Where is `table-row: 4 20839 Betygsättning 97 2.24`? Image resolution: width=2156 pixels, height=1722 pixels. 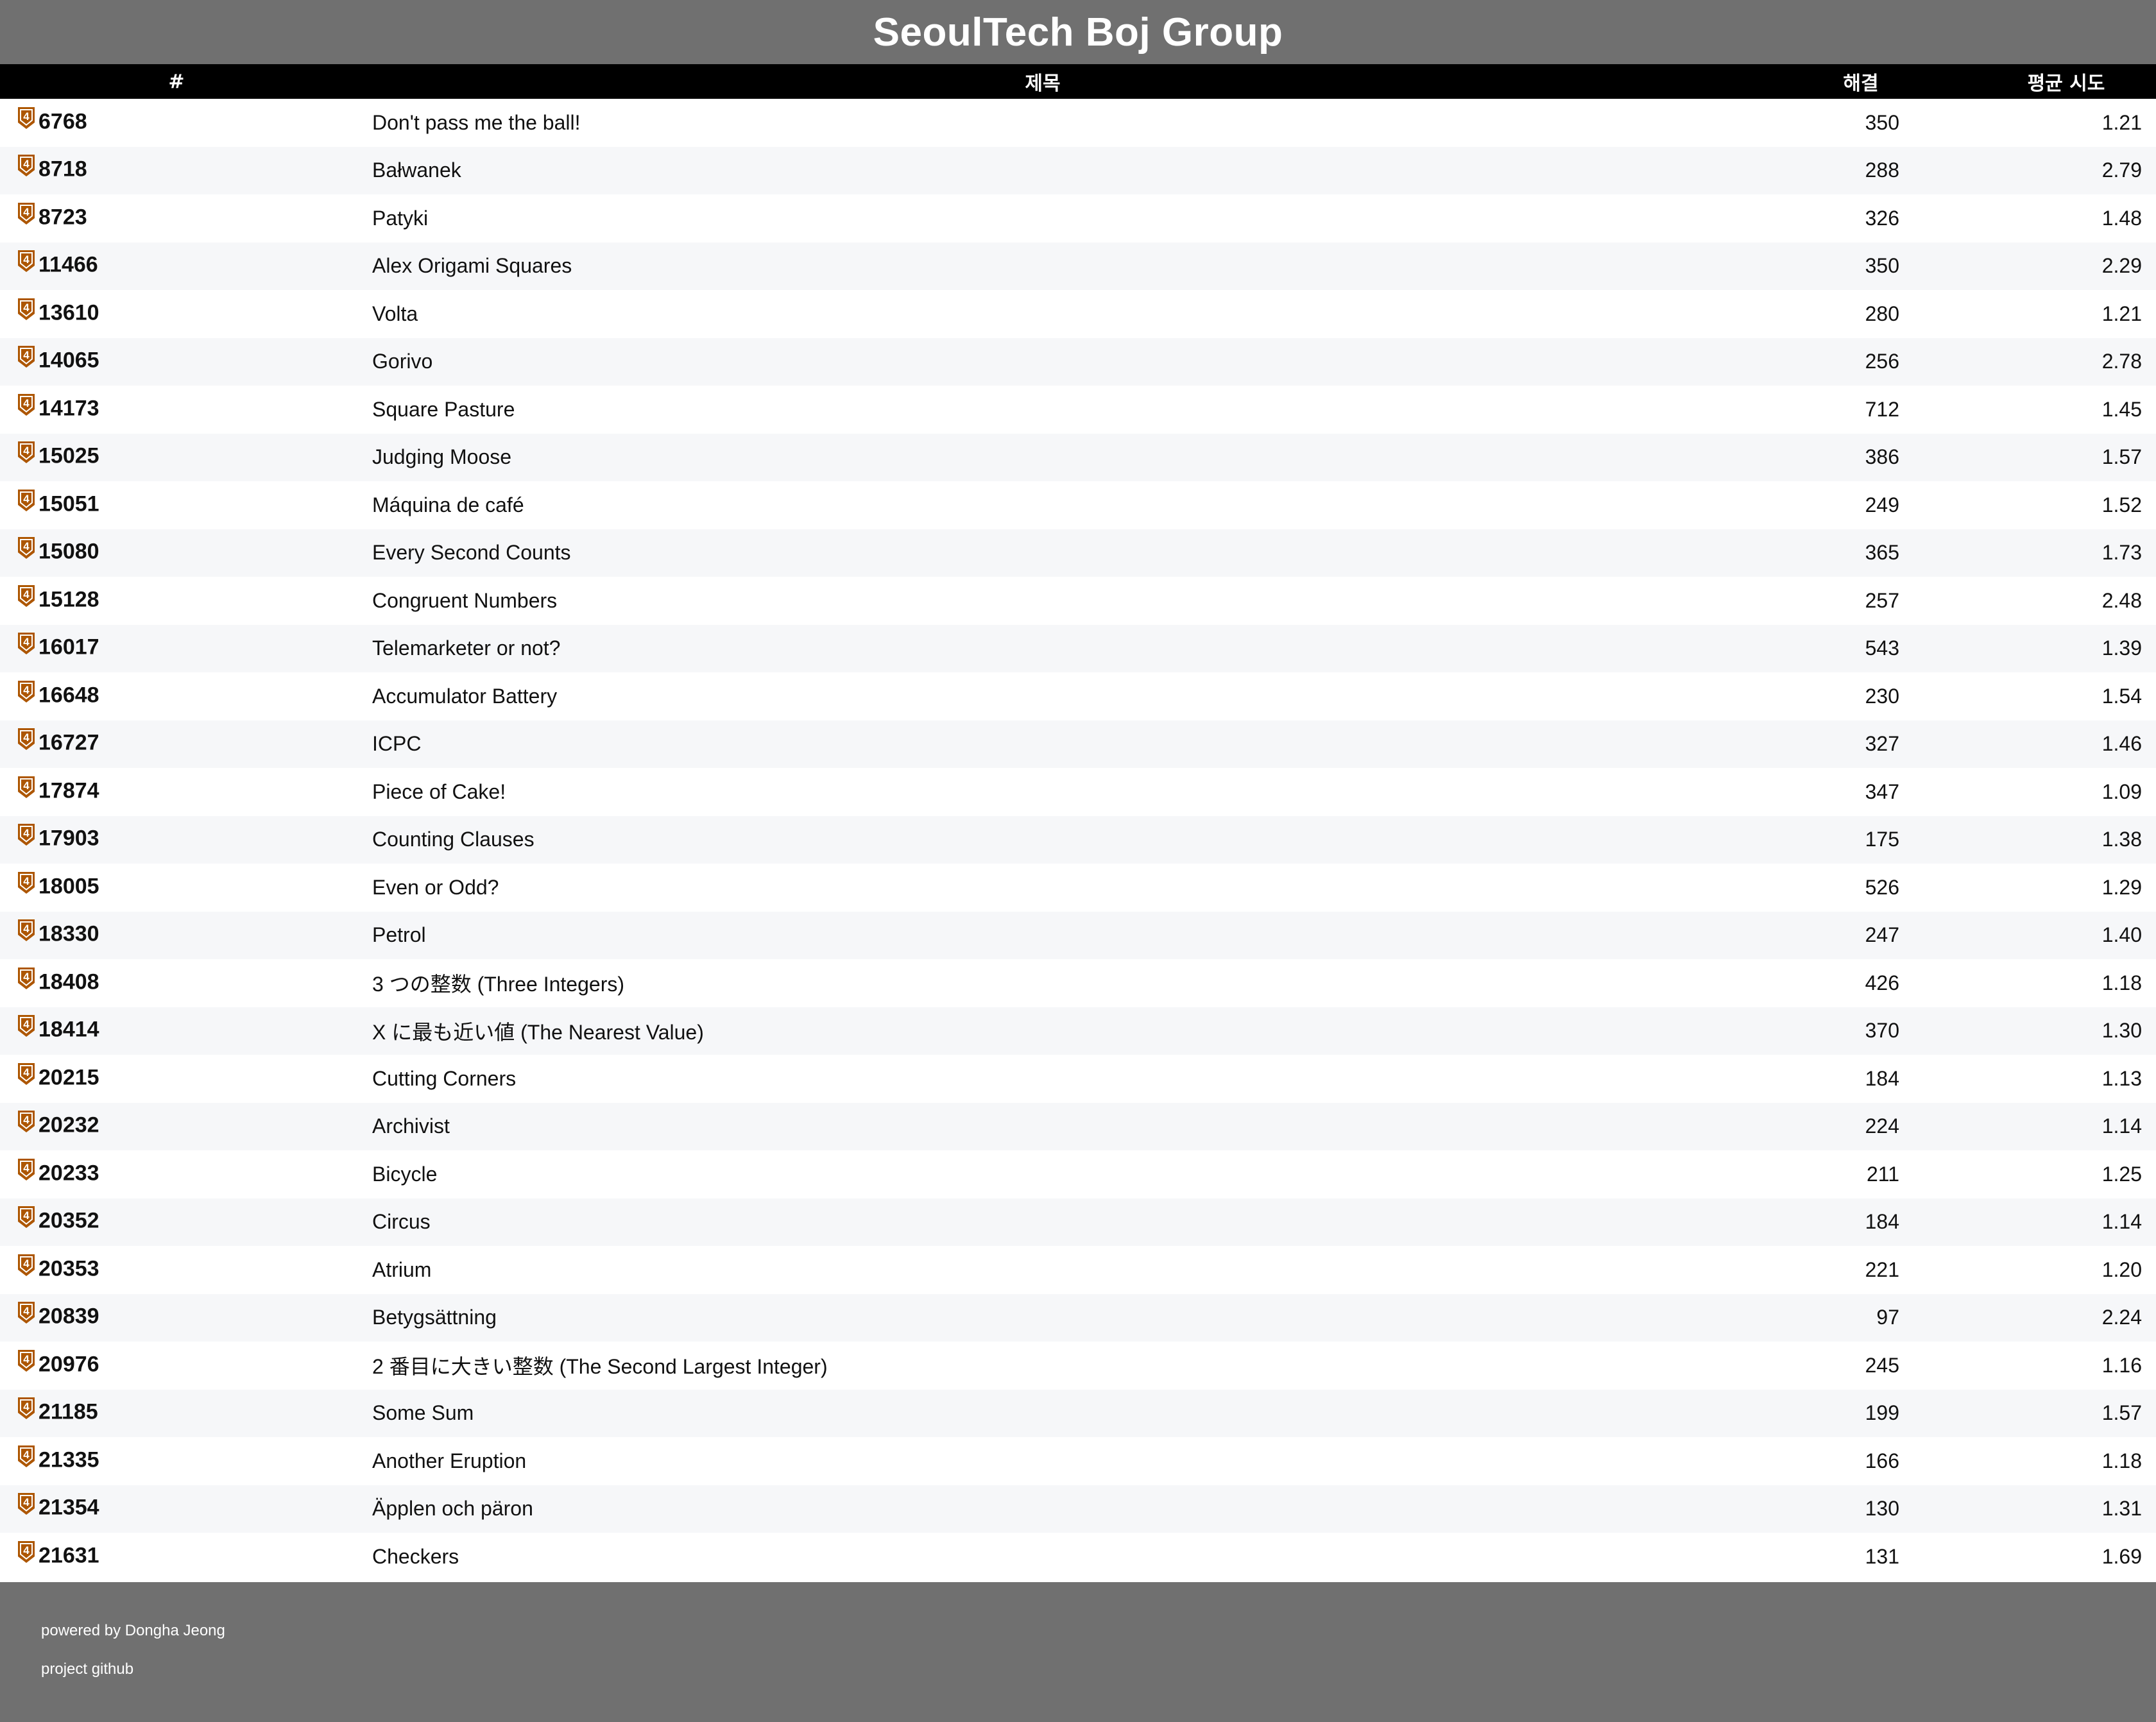
table-row: 4 20839 Betygsättning 97 2.24 is located at coordinates (1078, 1317).